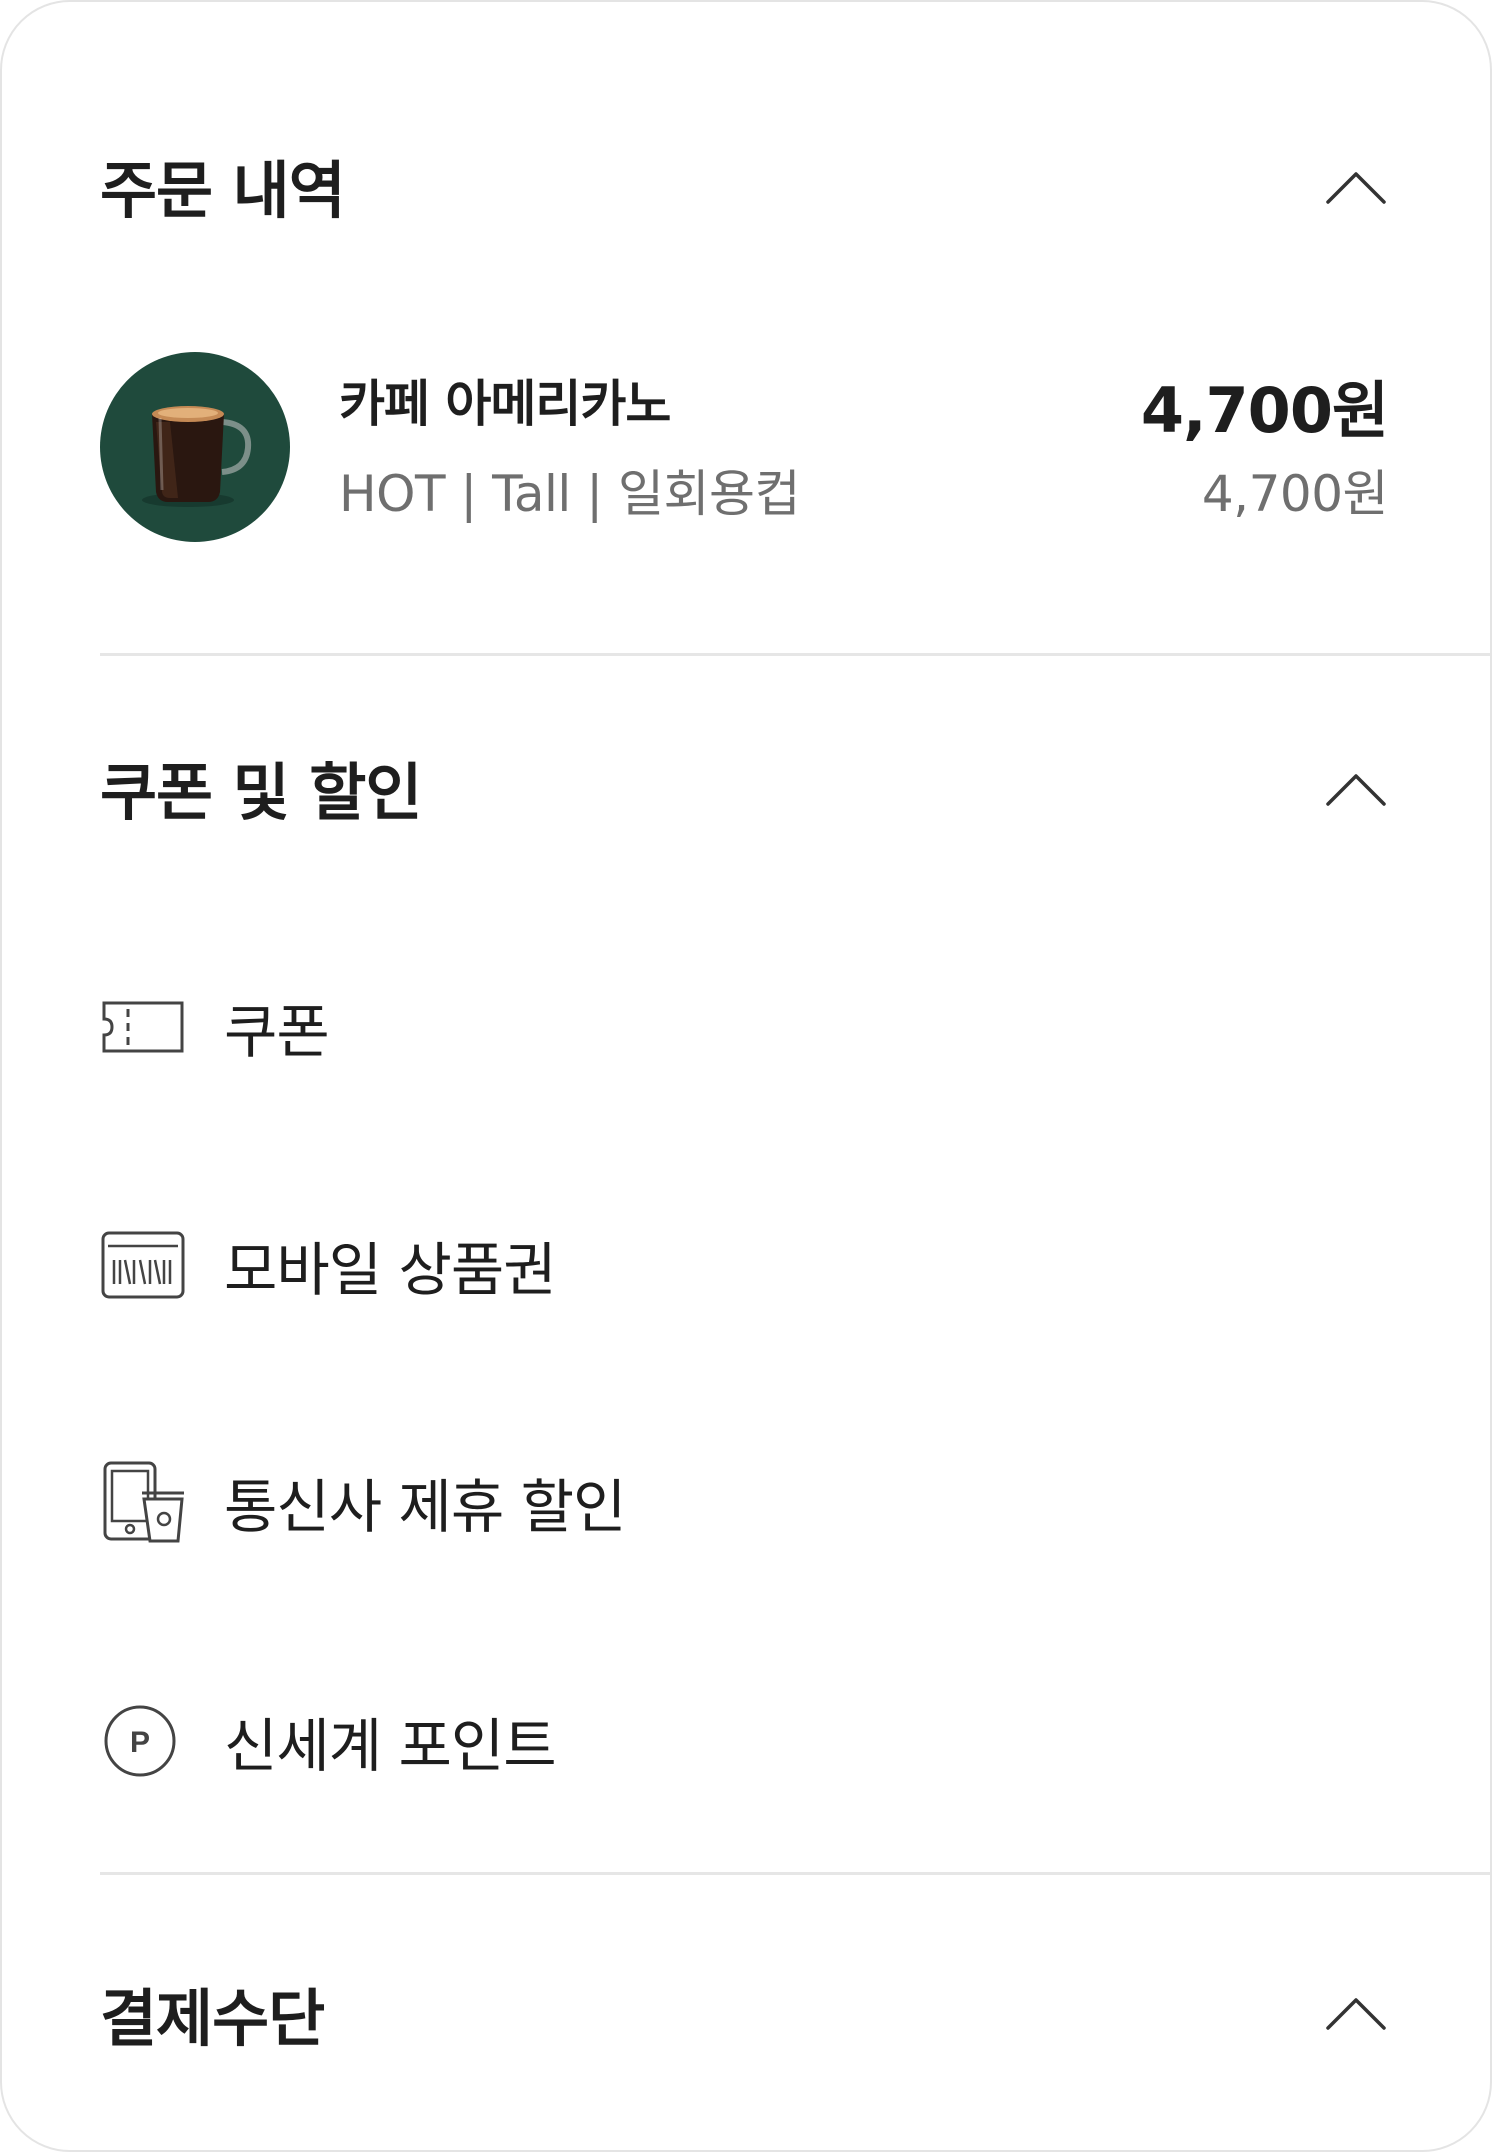 This screenshot has width=1494, height=2154. Describe the element at coordinates (261, 792) in the screenshot. I see `coupon-discount-title: 쿠폰 및 할인` at that location.